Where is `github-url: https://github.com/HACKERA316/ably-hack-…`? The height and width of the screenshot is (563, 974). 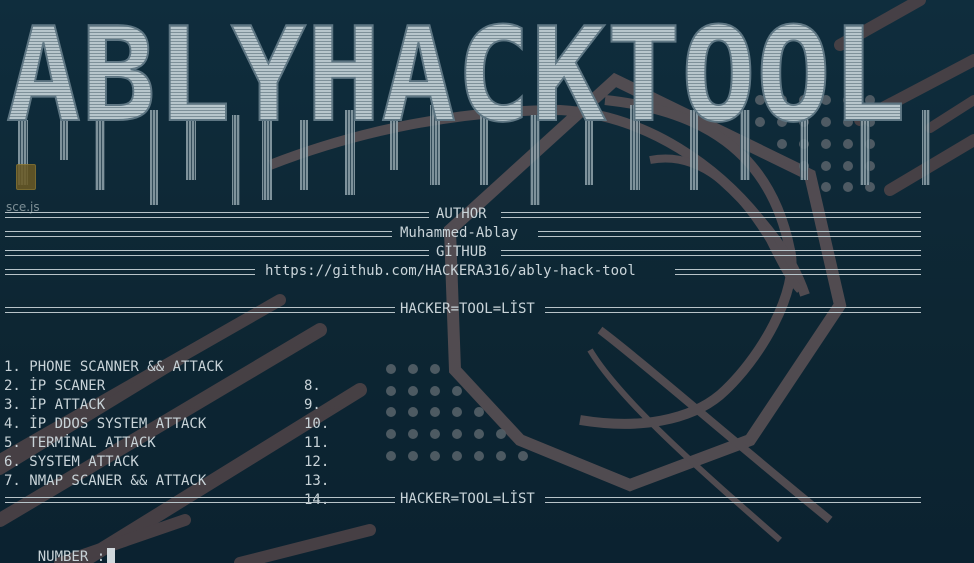 github-url: https://github.com/HACKERA316/ably-hack-… is located at coordinates (450, 271).